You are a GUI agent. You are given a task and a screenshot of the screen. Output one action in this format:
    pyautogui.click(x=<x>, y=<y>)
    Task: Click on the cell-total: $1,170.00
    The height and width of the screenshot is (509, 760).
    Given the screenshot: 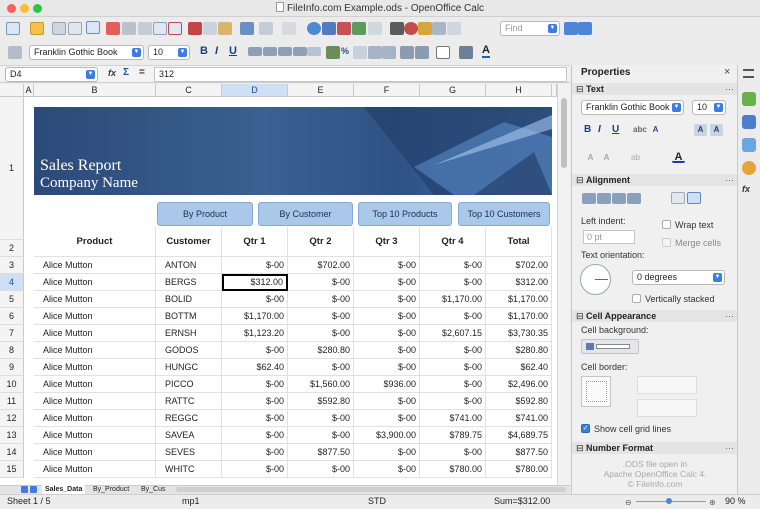 What is the action you would take?
    pyautogui.click(x=519, y=316)
    